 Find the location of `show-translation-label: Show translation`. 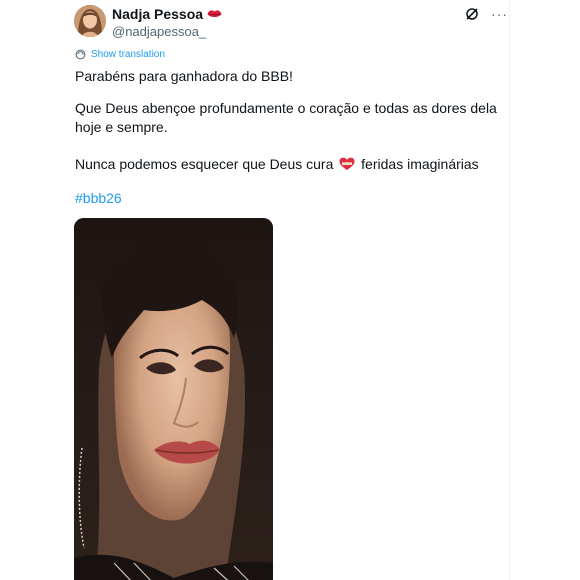

show-translation-label: Show translation is located at coordinates (128, 54).